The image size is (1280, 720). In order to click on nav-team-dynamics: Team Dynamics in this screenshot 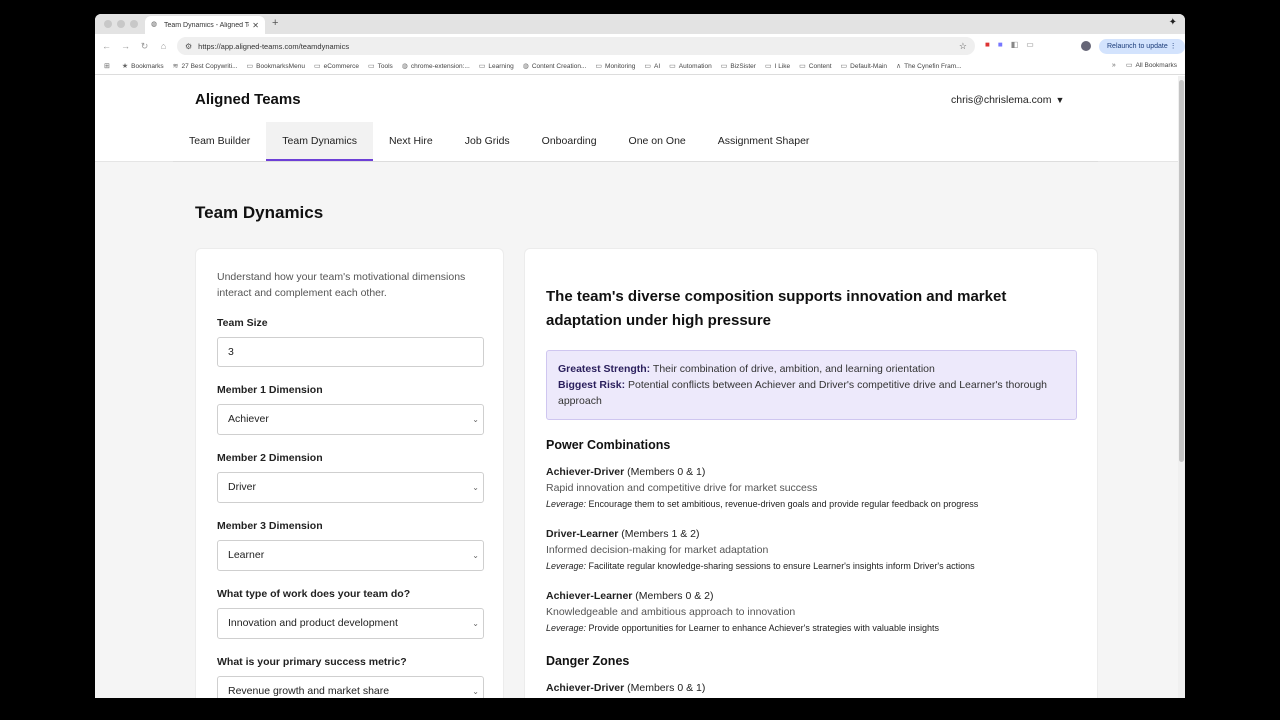, I will do `click(319, 141)`.